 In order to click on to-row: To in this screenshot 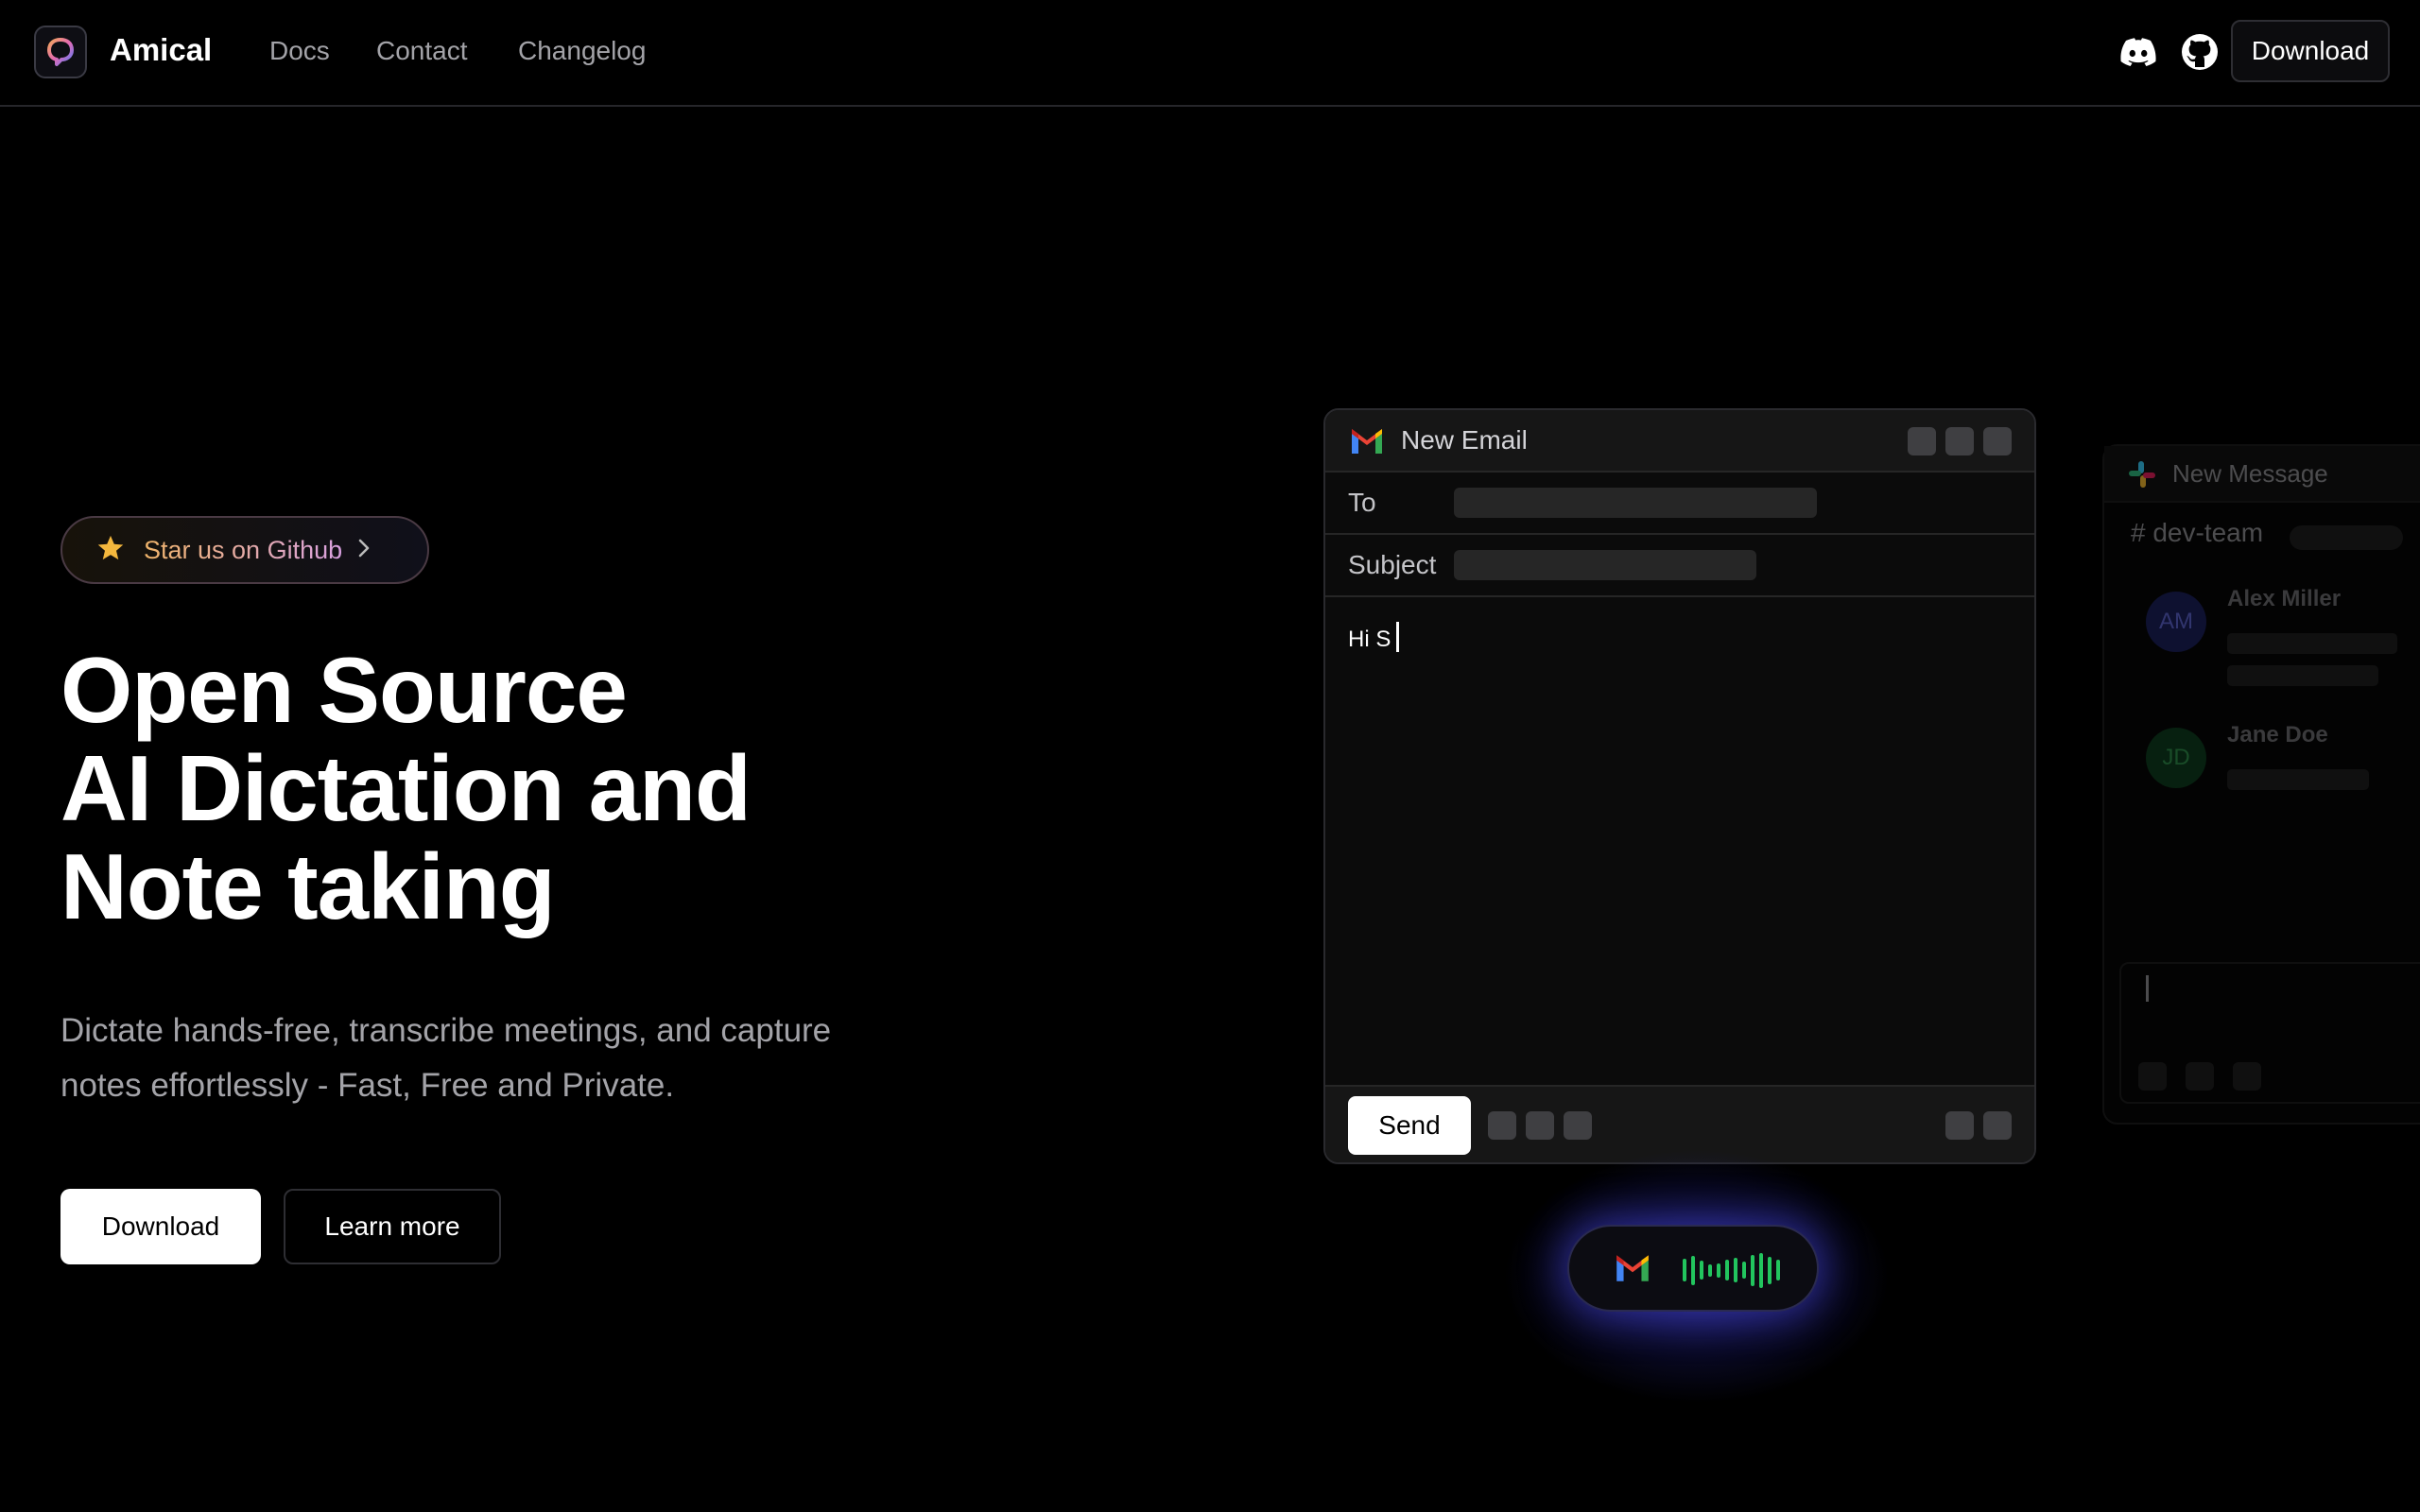, I will do `click(1680, 503)`.